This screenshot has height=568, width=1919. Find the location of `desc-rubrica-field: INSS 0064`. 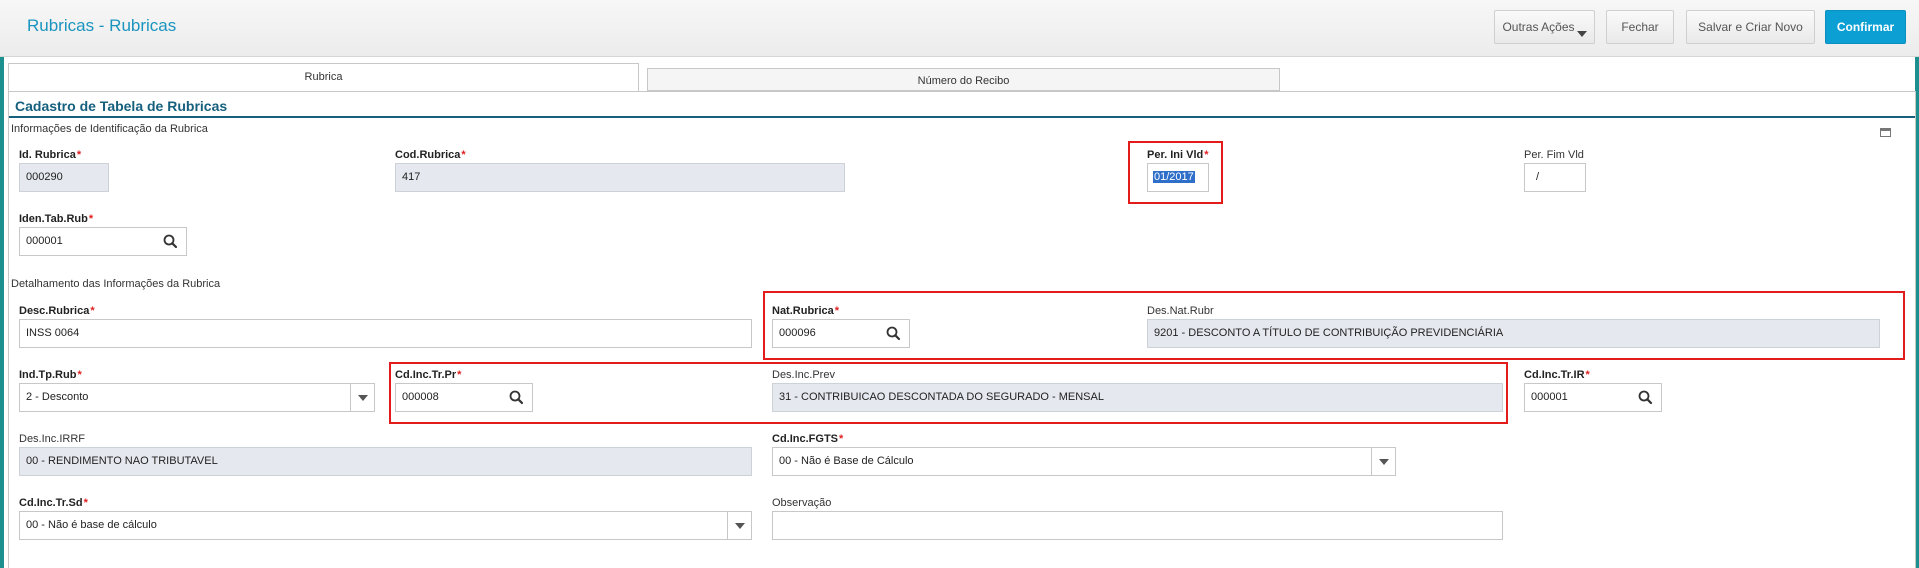

desc-rubrica-field: INSS 0064 is located at coordinates (385, 333).